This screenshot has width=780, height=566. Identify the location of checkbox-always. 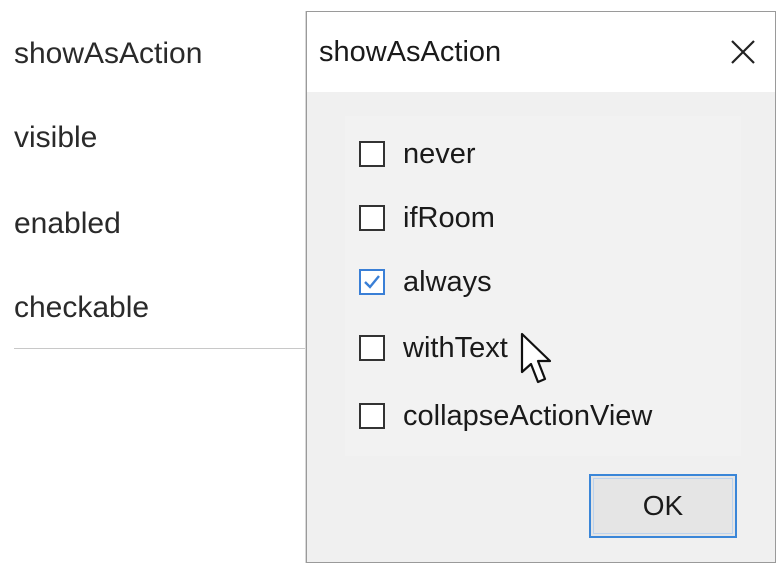
(372, 282).